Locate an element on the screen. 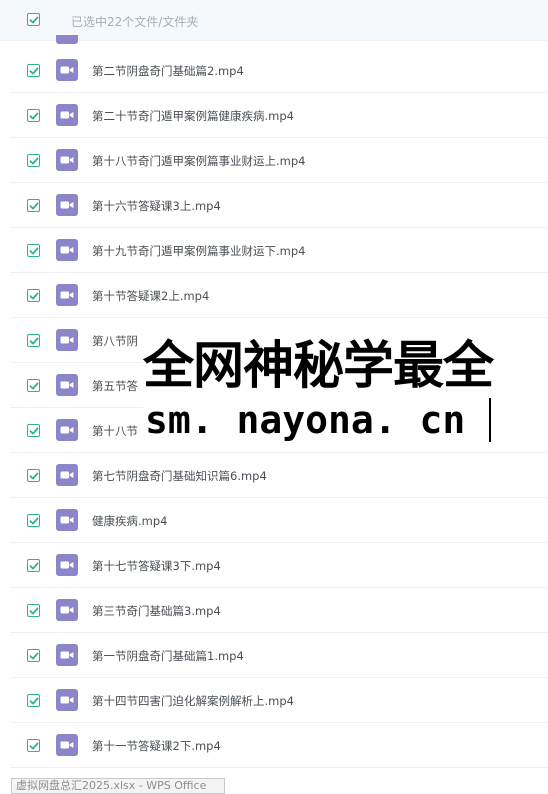 This screenshot has width=548, height=794. file-row: 健康疾病.mp4 is located at coordinates (279, 520).